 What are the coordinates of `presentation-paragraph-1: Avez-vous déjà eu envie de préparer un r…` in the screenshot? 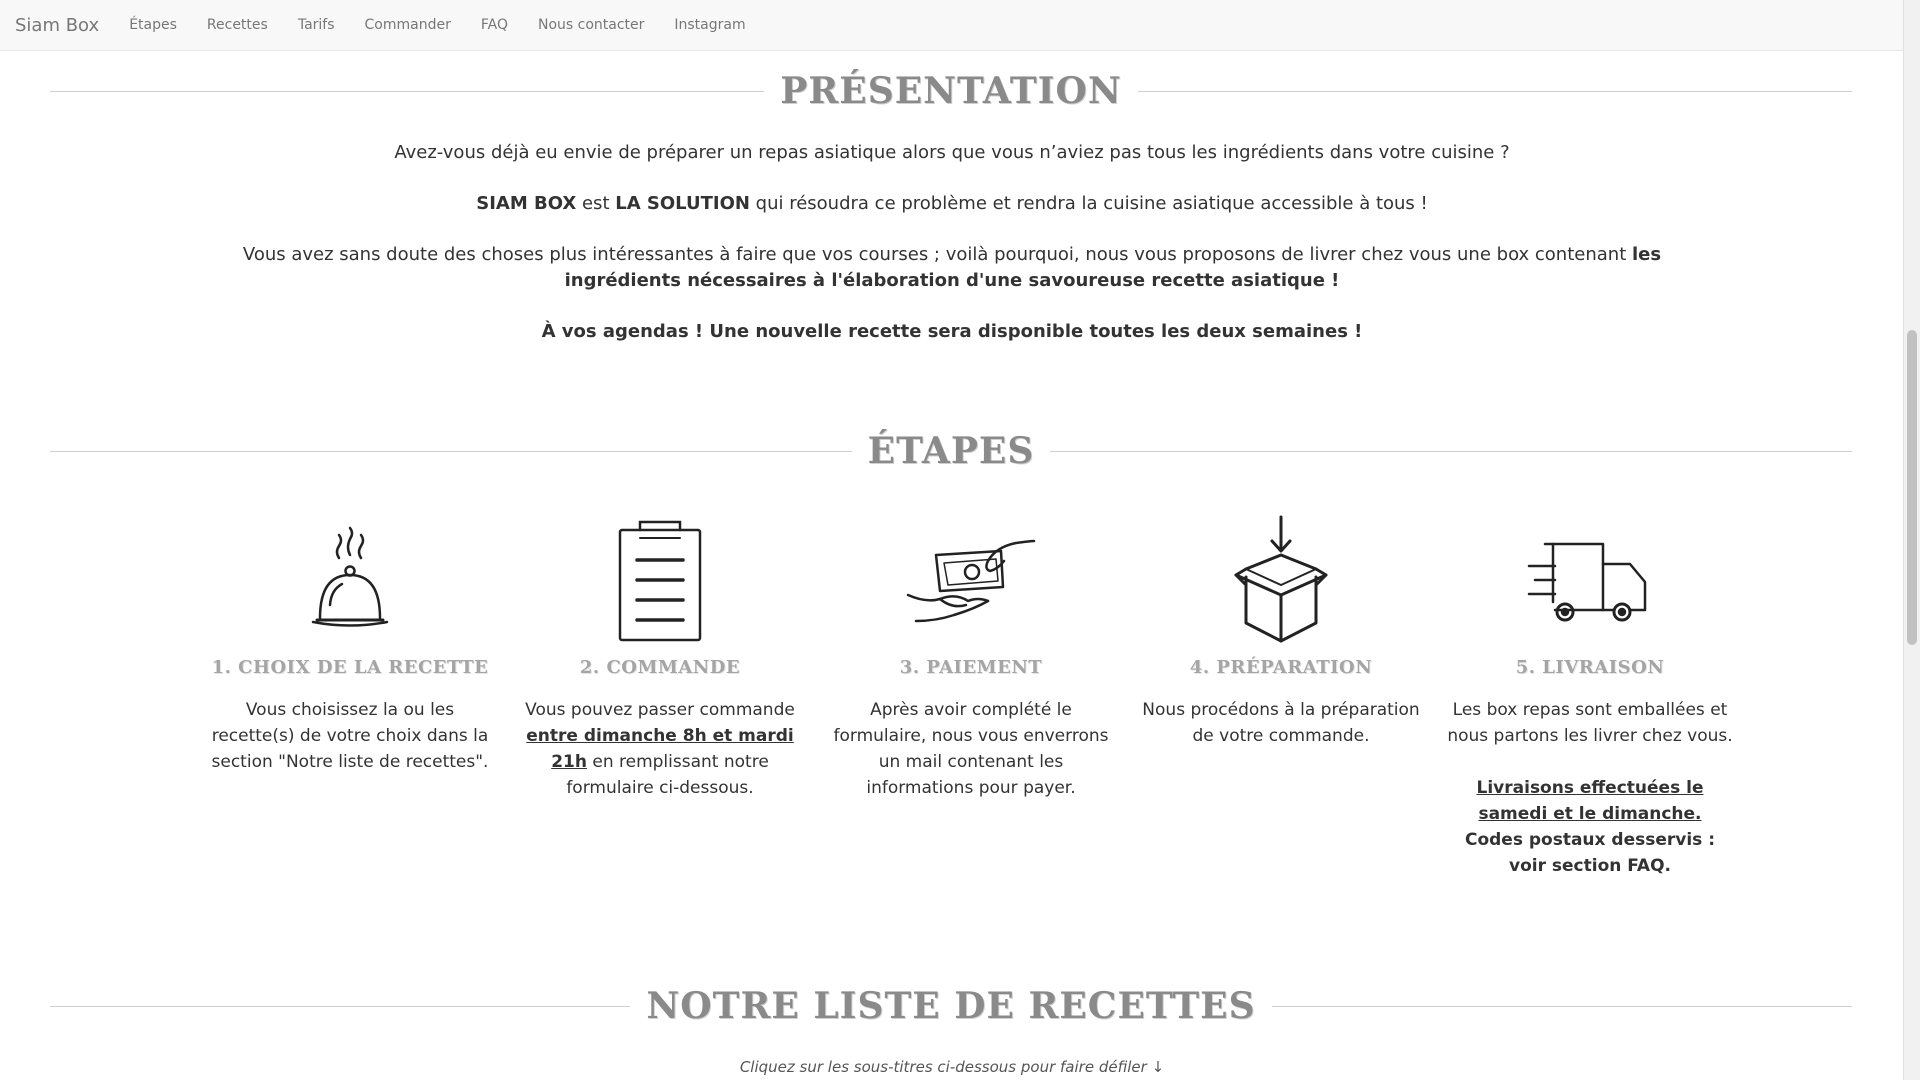 It's located at (952, 152).